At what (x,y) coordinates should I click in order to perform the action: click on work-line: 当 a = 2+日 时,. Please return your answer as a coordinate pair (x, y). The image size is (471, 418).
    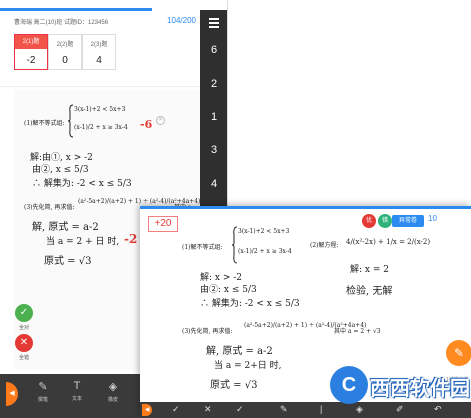
    Looking at the image, I should click on (248, 366).